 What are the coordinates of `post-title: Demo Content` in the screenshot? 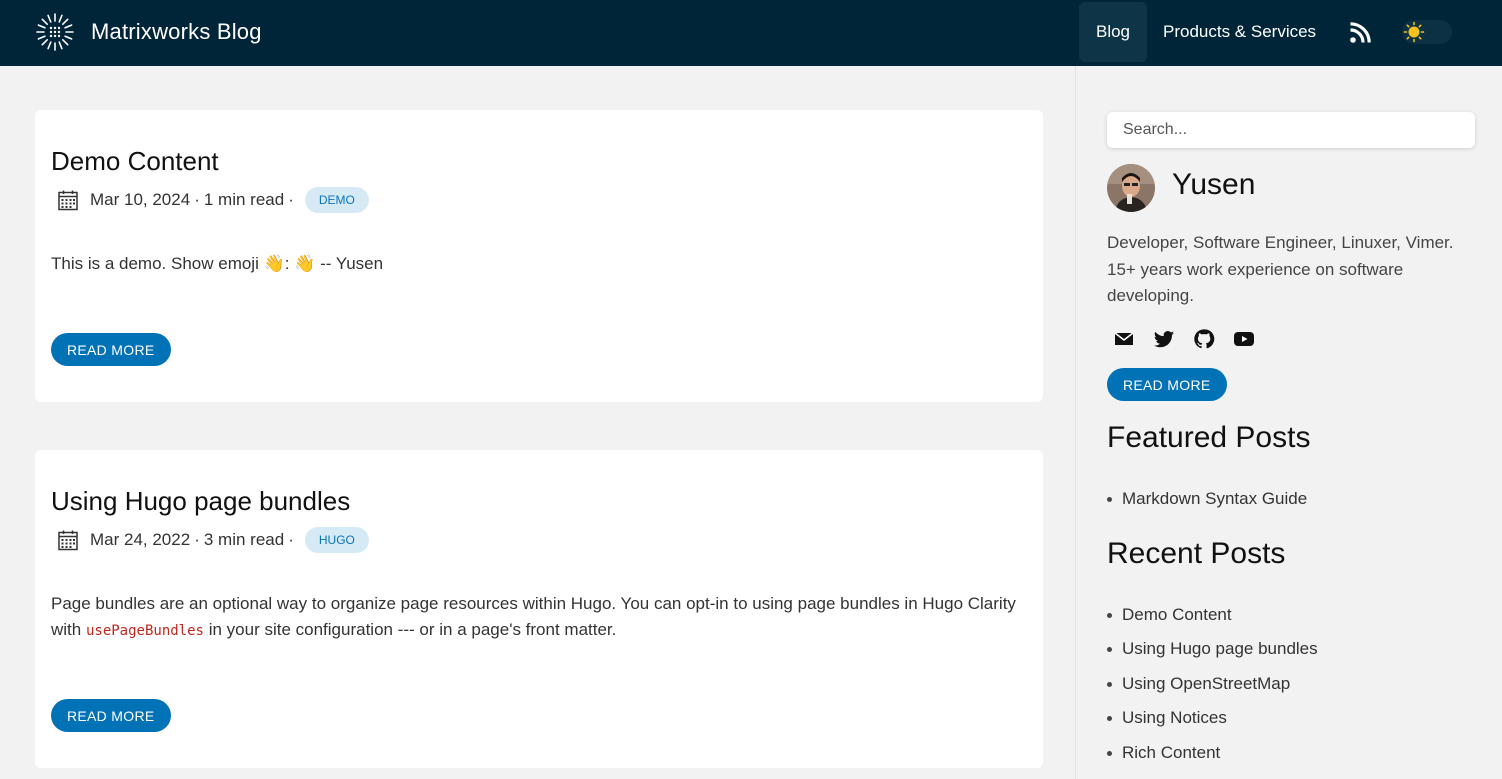 It's located at (135, 161).